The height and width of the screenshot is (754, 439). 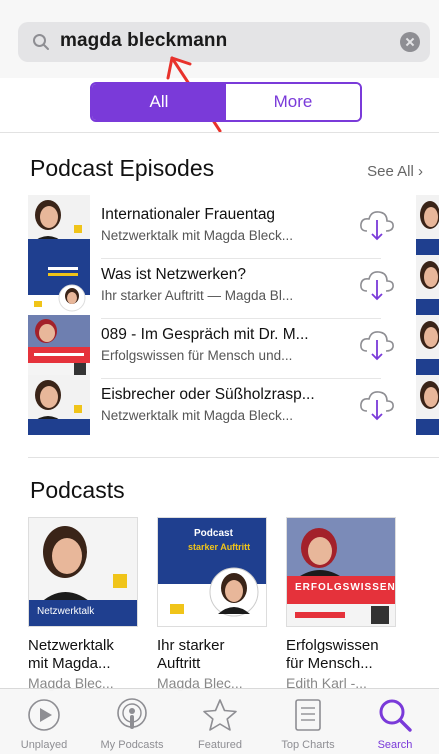 I want to click on tab-label: Unplayed, so click(x=44, y=745).